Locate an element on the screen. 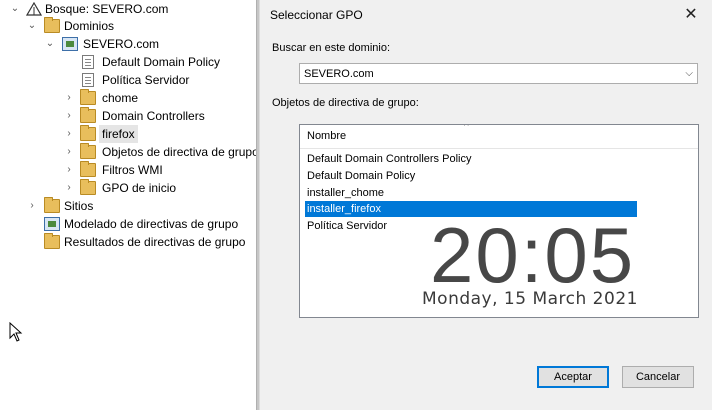  accept-button: Aceptar is located at coordinates (573, 377).